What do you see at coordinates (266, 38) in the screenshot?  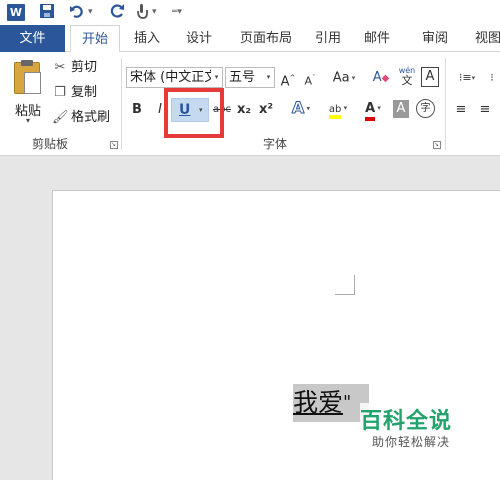 I see `tab-page-layout: 页面布局` at bounding box center [266, 38].